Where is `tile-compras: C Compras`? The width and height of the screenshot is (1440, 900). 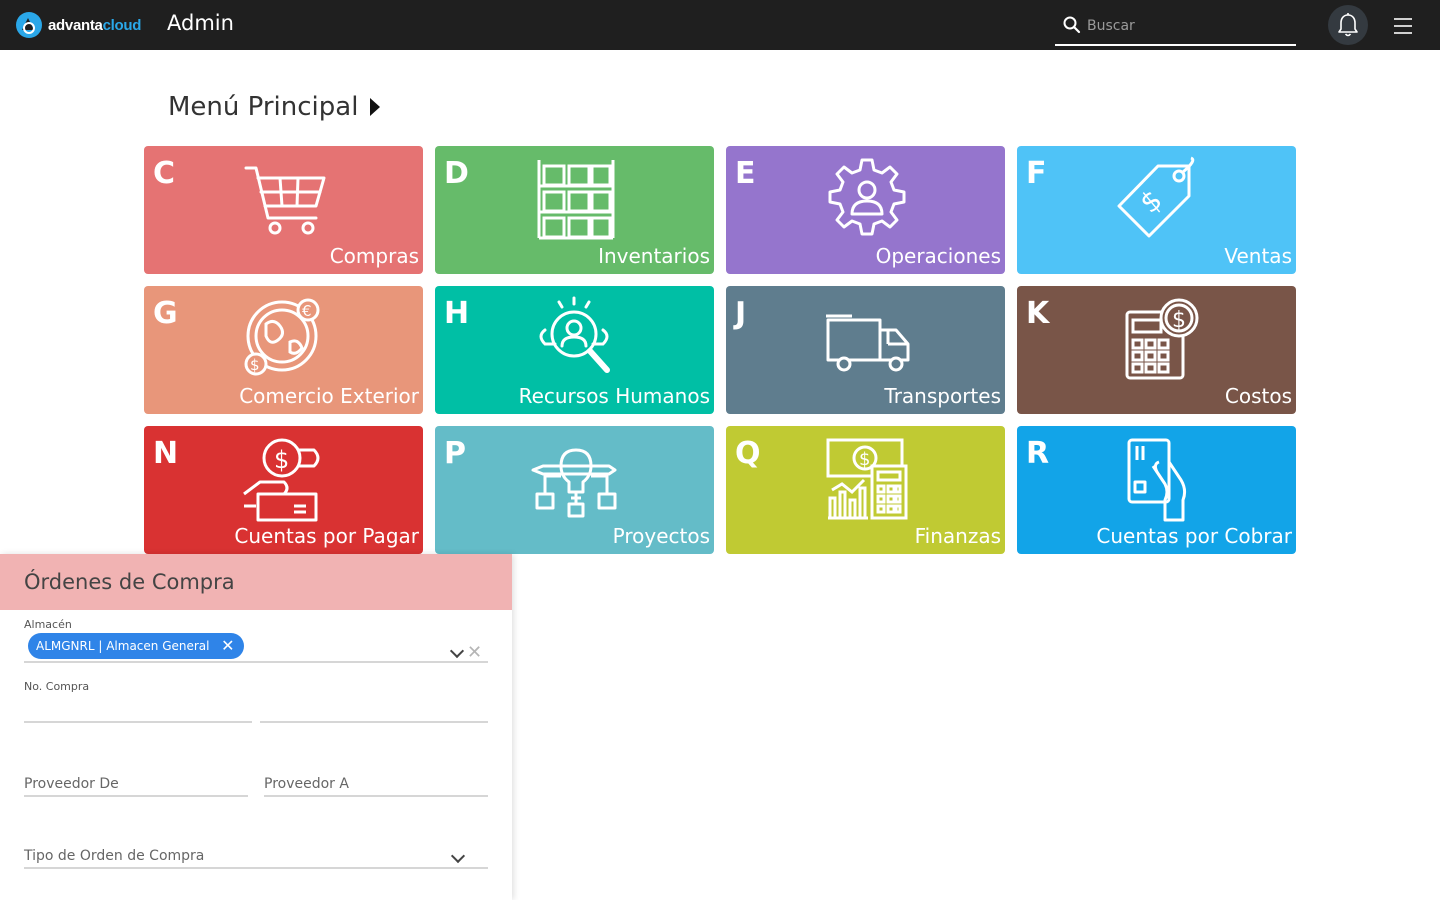 tile-compras: C Compras is located at coordinates (283, 210).